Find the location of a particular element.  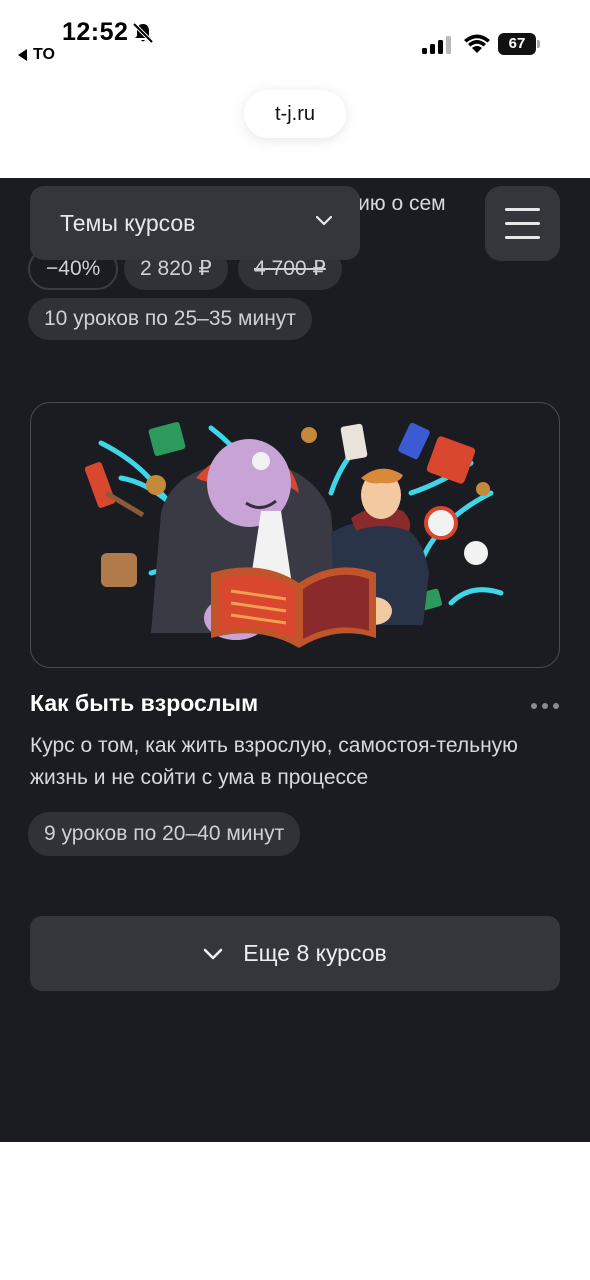

status-time: 12:52 is located at coordinates (95, 32).